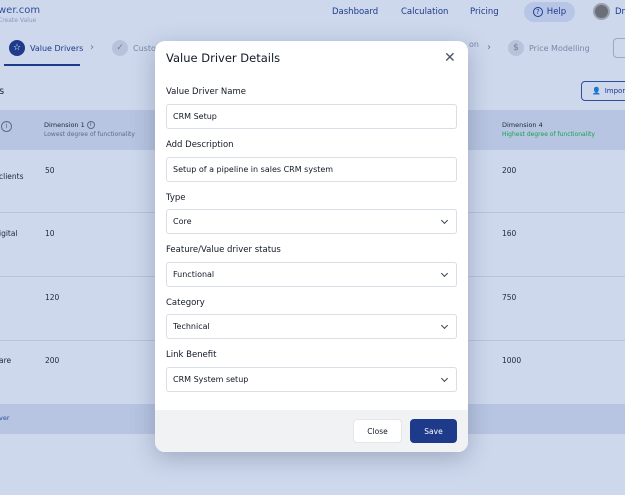  What do you see at coordinates (18, 20) in the screenshot?
I see `brand-tagline: Create Value` at bounding box center [18, 20].